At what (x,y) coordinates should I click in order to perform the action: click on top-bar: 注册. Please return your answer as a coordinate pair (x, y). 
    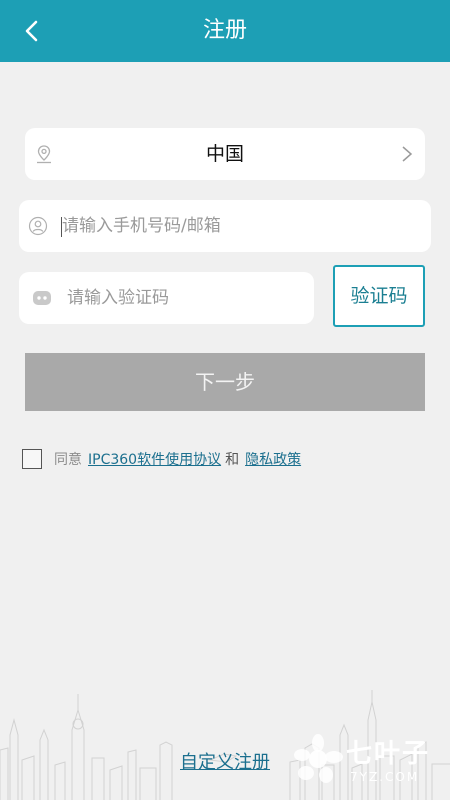
    Looking at the image, I should click on (225, 31).